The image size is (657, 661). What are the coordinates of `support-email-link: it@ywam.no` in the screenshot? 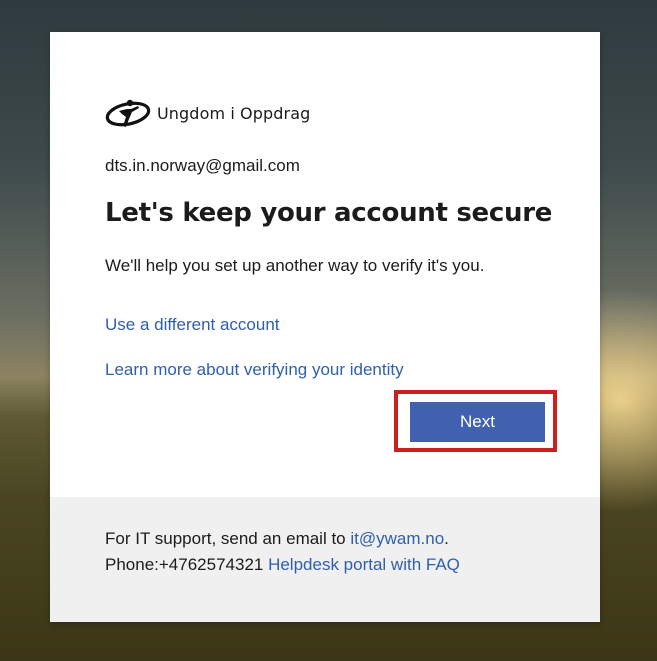 It's located at (397, 538).